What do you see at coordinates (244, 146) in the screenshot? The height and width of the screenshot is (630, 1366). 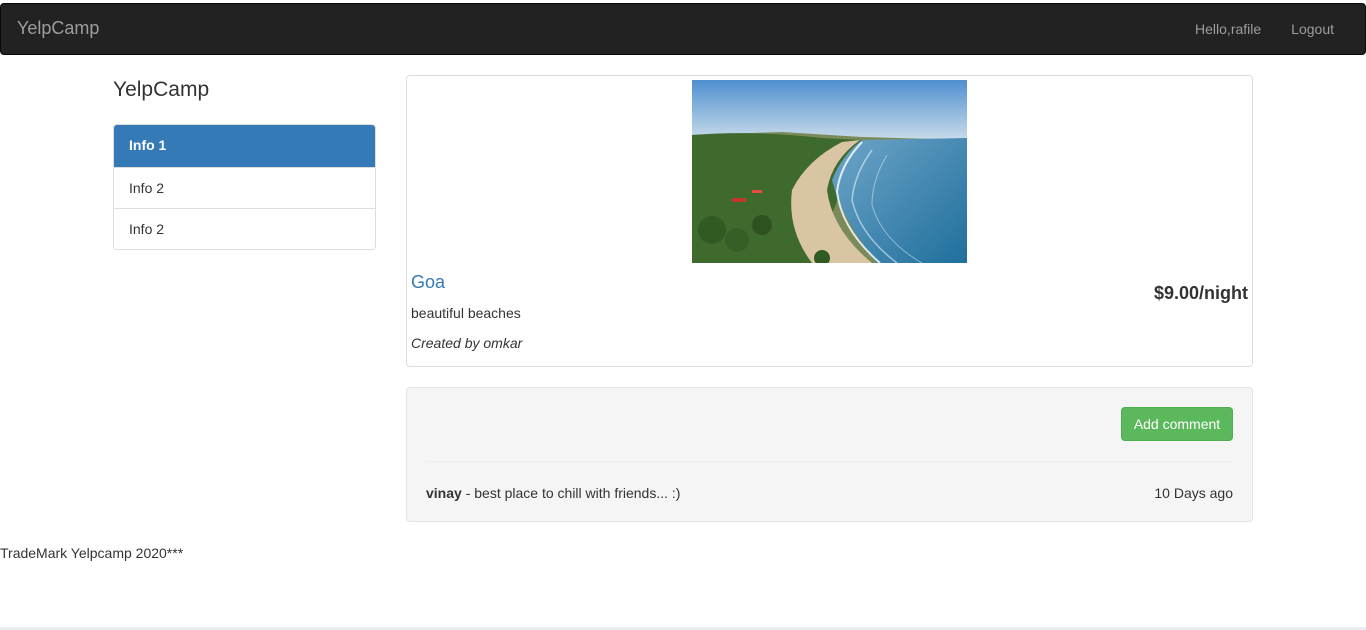 I see `sidebar-item-info-1: Info 1` at bounding box center [244, 146].